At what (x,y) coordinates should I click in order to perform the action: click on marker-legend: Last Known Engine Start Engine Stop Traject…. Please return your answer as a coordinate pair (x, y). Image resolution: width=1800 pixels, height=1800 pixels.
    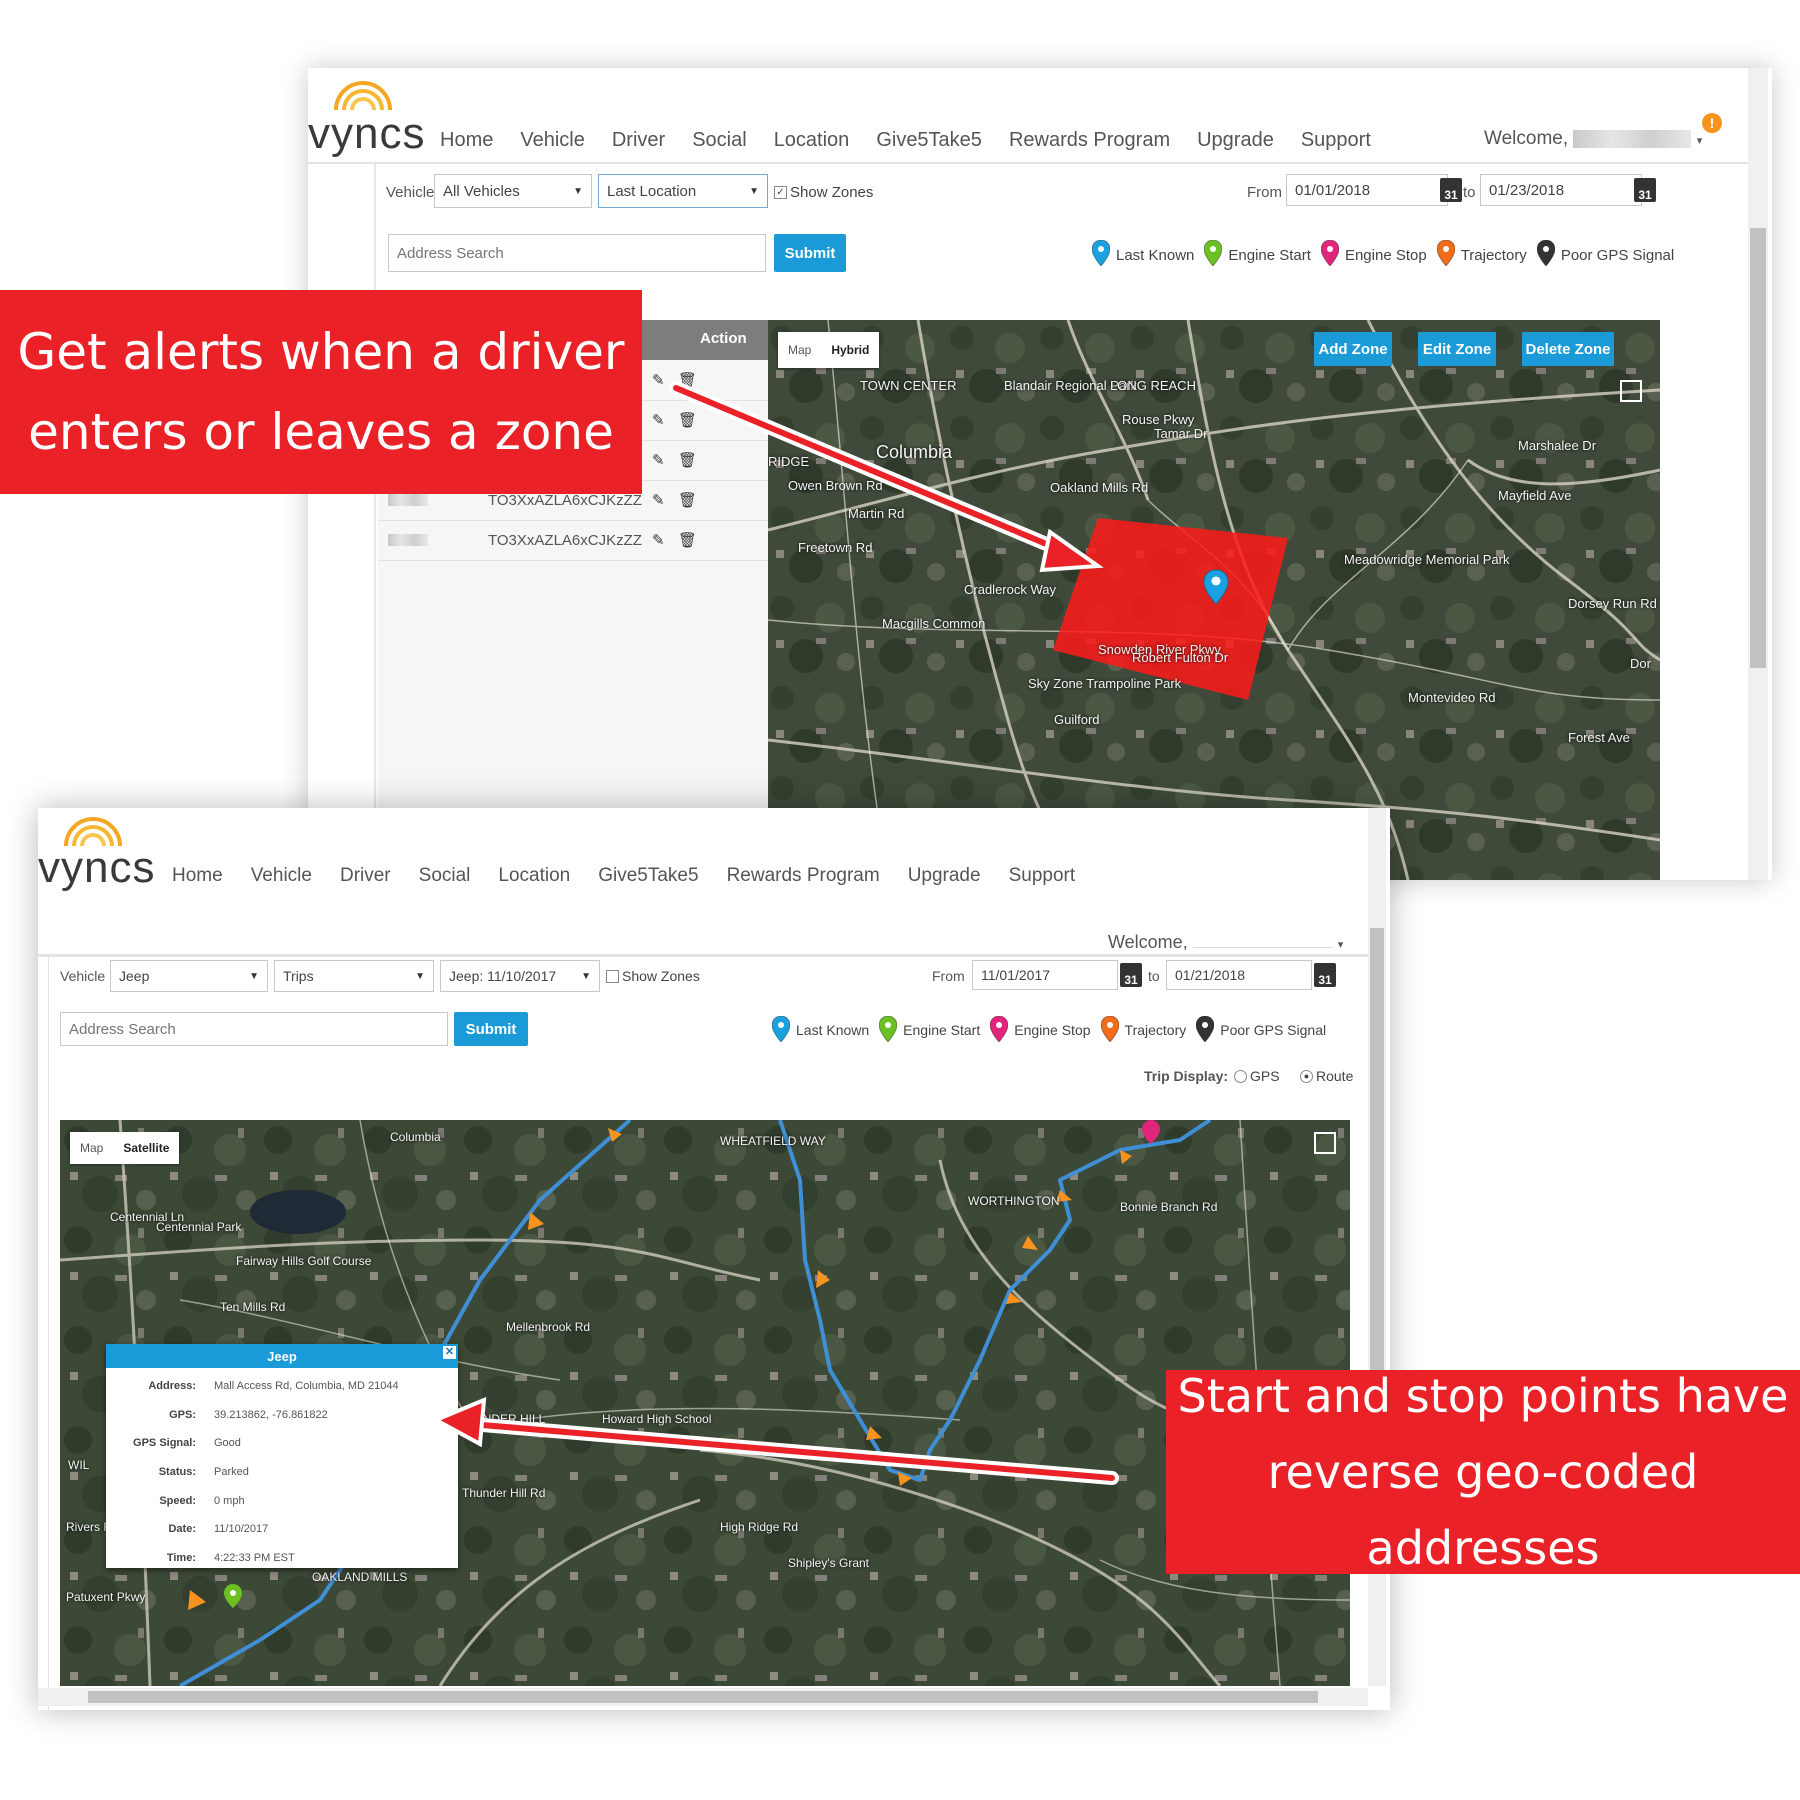
    Looking at the image, I should click on (1382, 255).